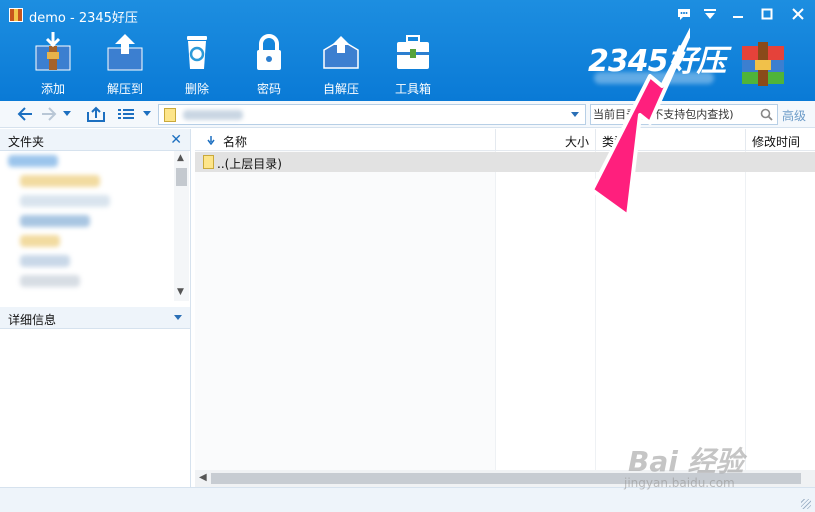 Image resolution: width=815 pixels, height=512 pixels. I want to click on up-level-icon, so click(96, 114).